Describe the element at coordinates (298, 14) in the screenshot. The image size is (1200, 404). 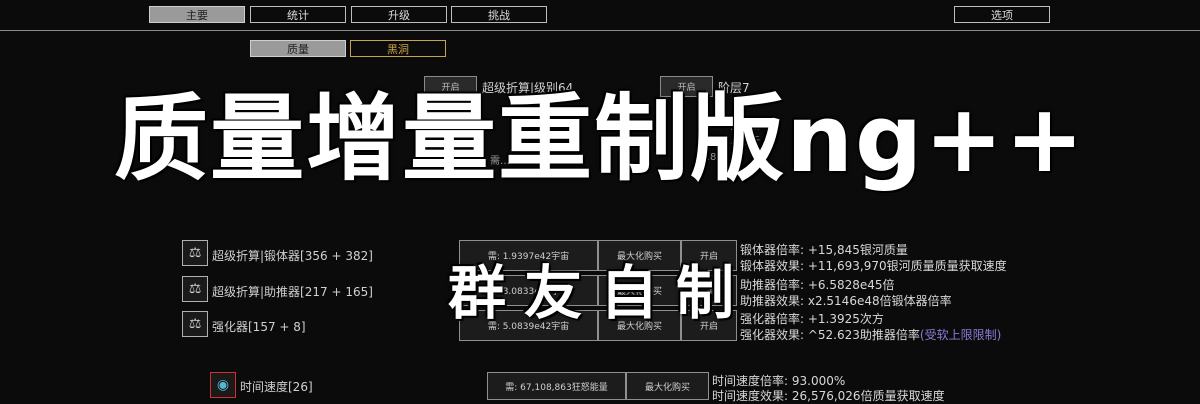
I see `tab-stats: 统计` at that location.